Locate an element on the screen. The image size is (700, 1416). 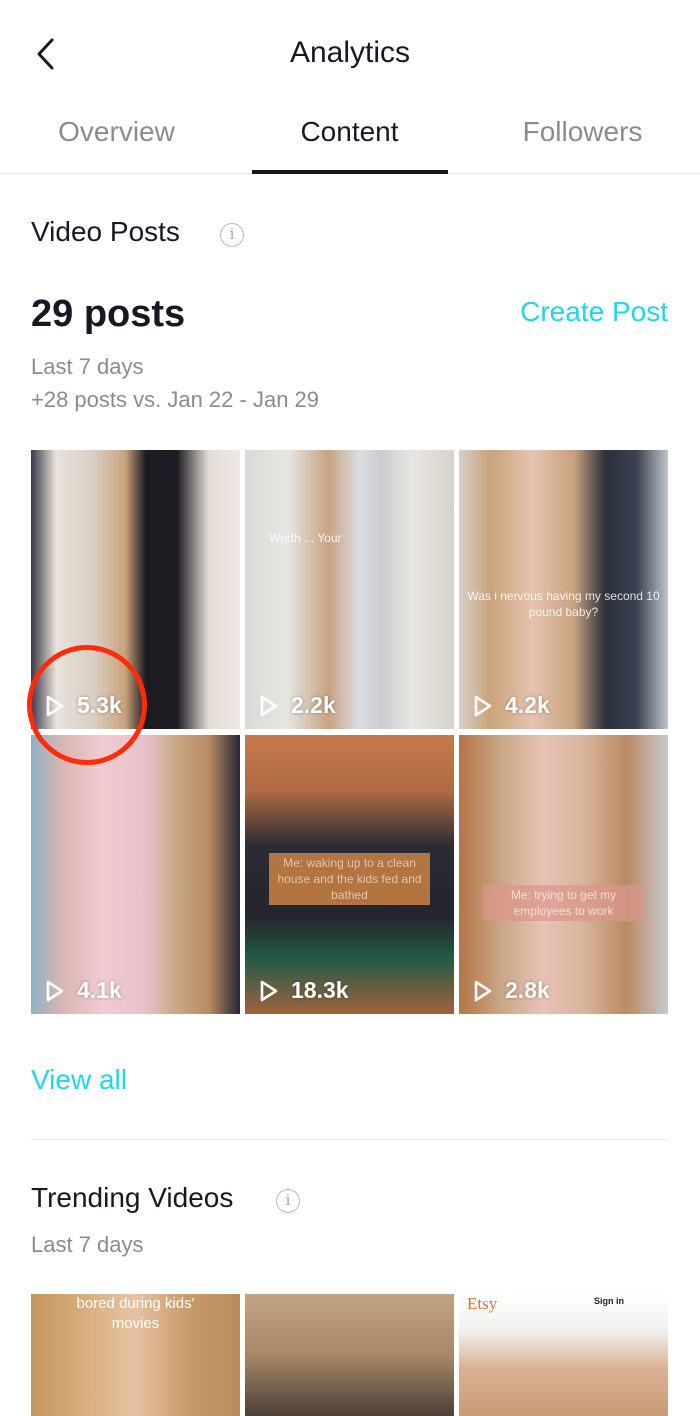
etsy-logo: Etsy is located at coordinates (482, 1303).